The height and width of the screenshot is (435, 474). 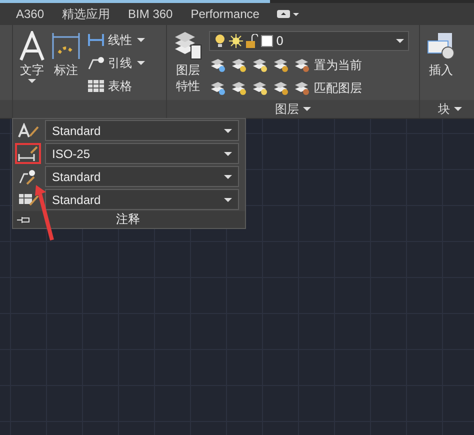 I want to click on ribbon-tab: Performance, so click(x=225, y=14).